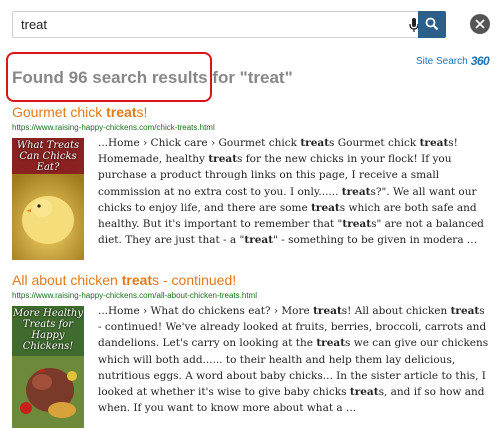 The width and height of the screenshot is (500, 433). What do you see at coordinates (48, 199) in the screenshot?
I see `result-thumbnail: What Treats Can Chicks Eat?` at bounding box center [48, 199].